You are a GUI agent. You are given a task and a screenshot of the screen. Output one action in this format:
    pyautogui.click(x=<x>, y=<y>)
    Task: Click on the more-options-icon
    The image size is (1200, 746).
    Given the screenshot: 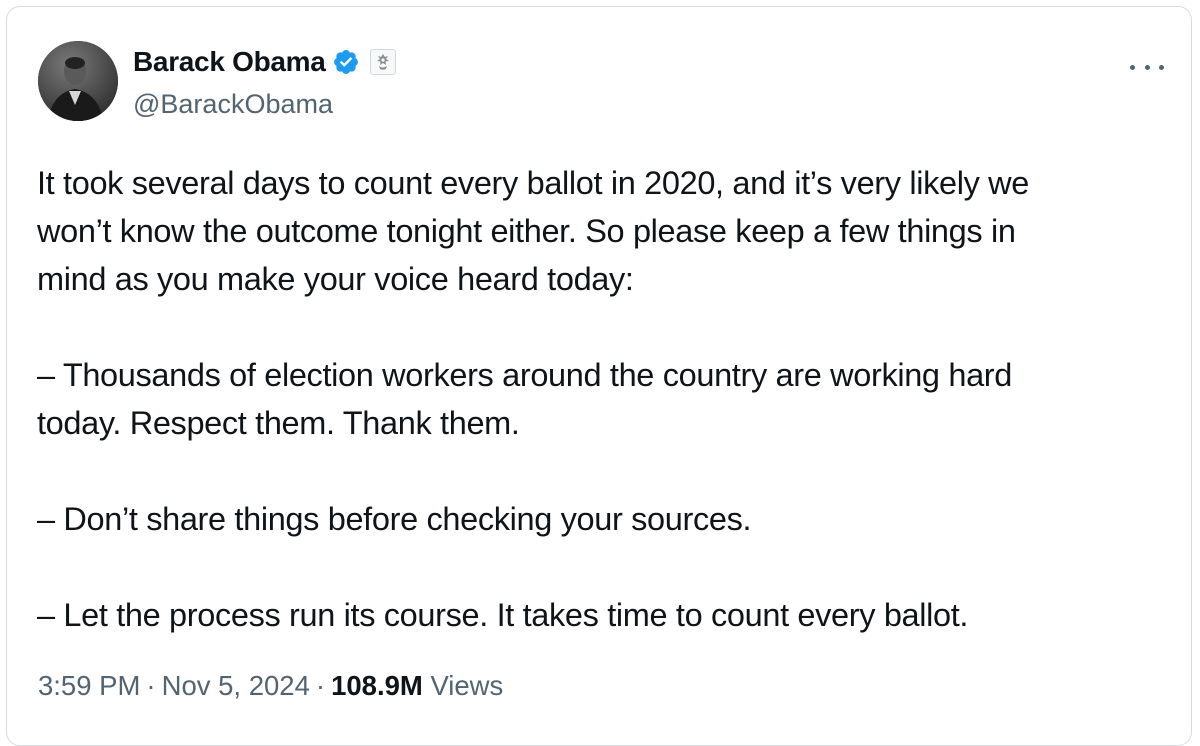 What is the action you would take?
    pyautogui.click(x=1147, y=67)
    